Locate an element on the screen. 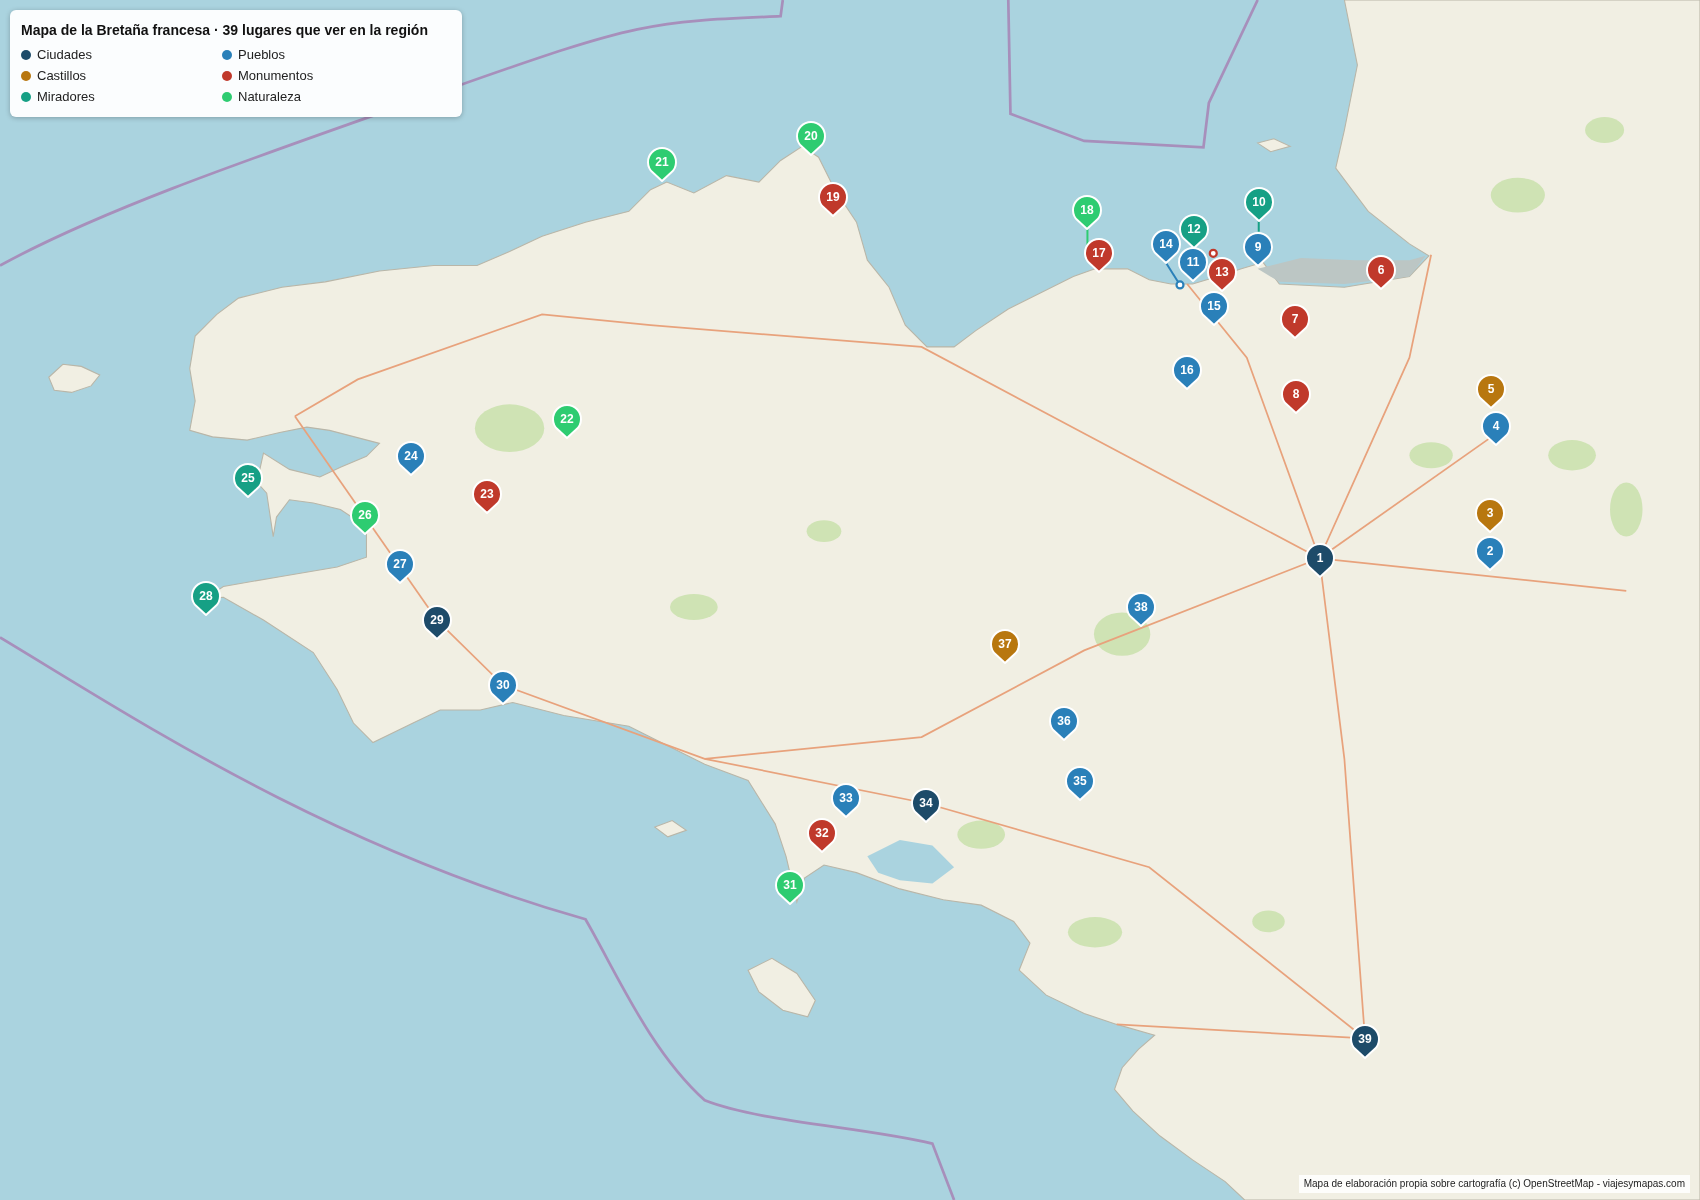 The height and width of the screenshot is (1200, 1700). map-pin: 8 is located at coordinates (1295, 396).